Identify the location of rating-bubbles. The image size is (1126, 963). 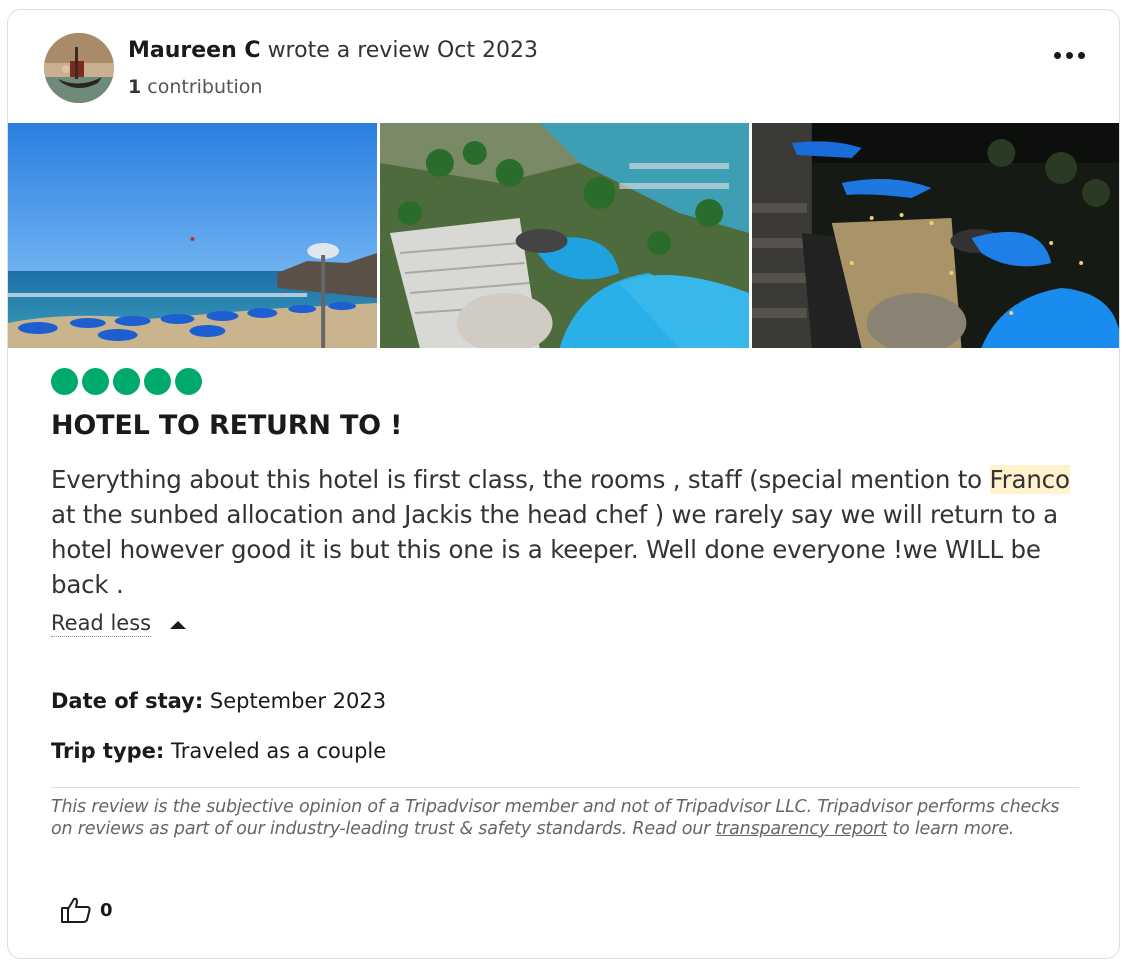
(126, 381).